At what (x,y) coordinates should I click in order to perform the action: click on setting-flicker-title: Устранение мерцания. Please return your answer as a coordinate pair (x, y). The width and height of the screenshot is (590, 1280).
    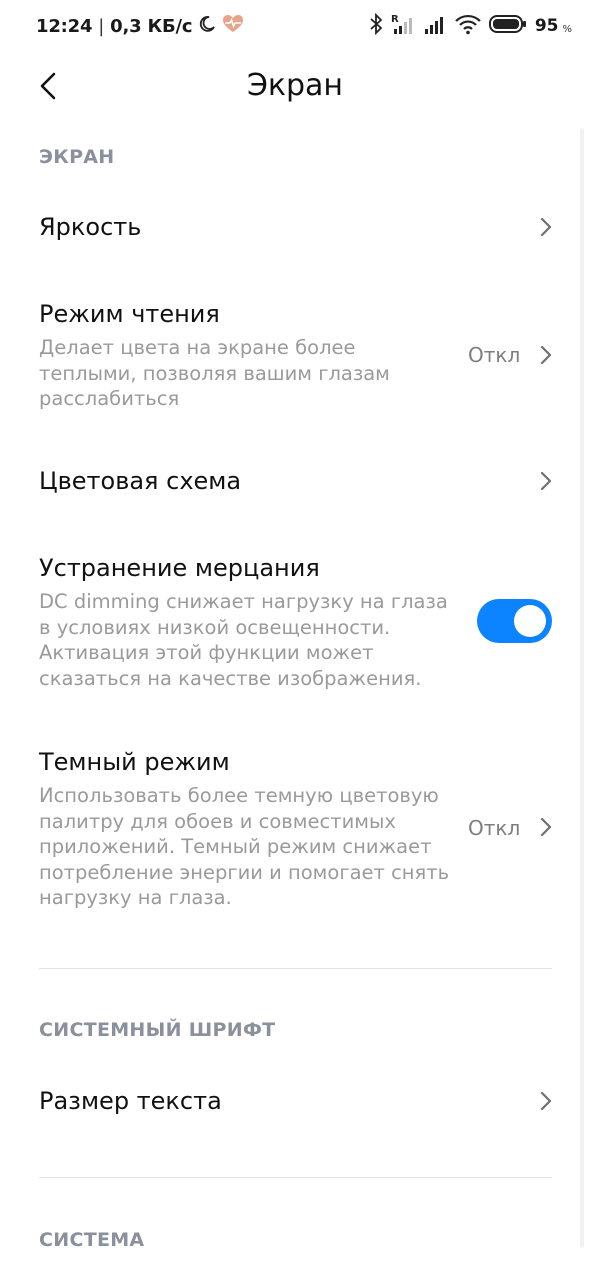
    Looking at the image, I should click on (179, 568).